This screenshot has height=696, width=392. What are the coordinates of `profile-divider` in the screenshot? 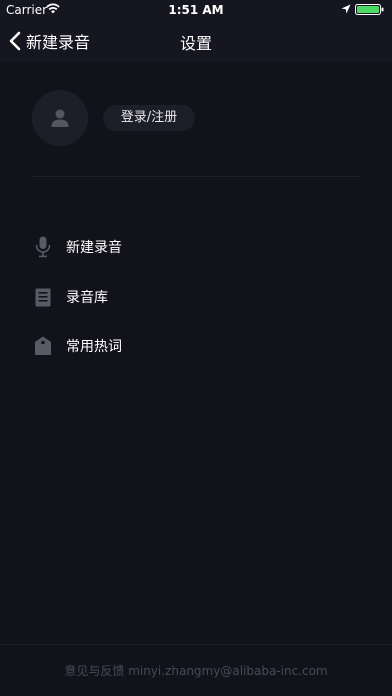 It's located at (196, 176).